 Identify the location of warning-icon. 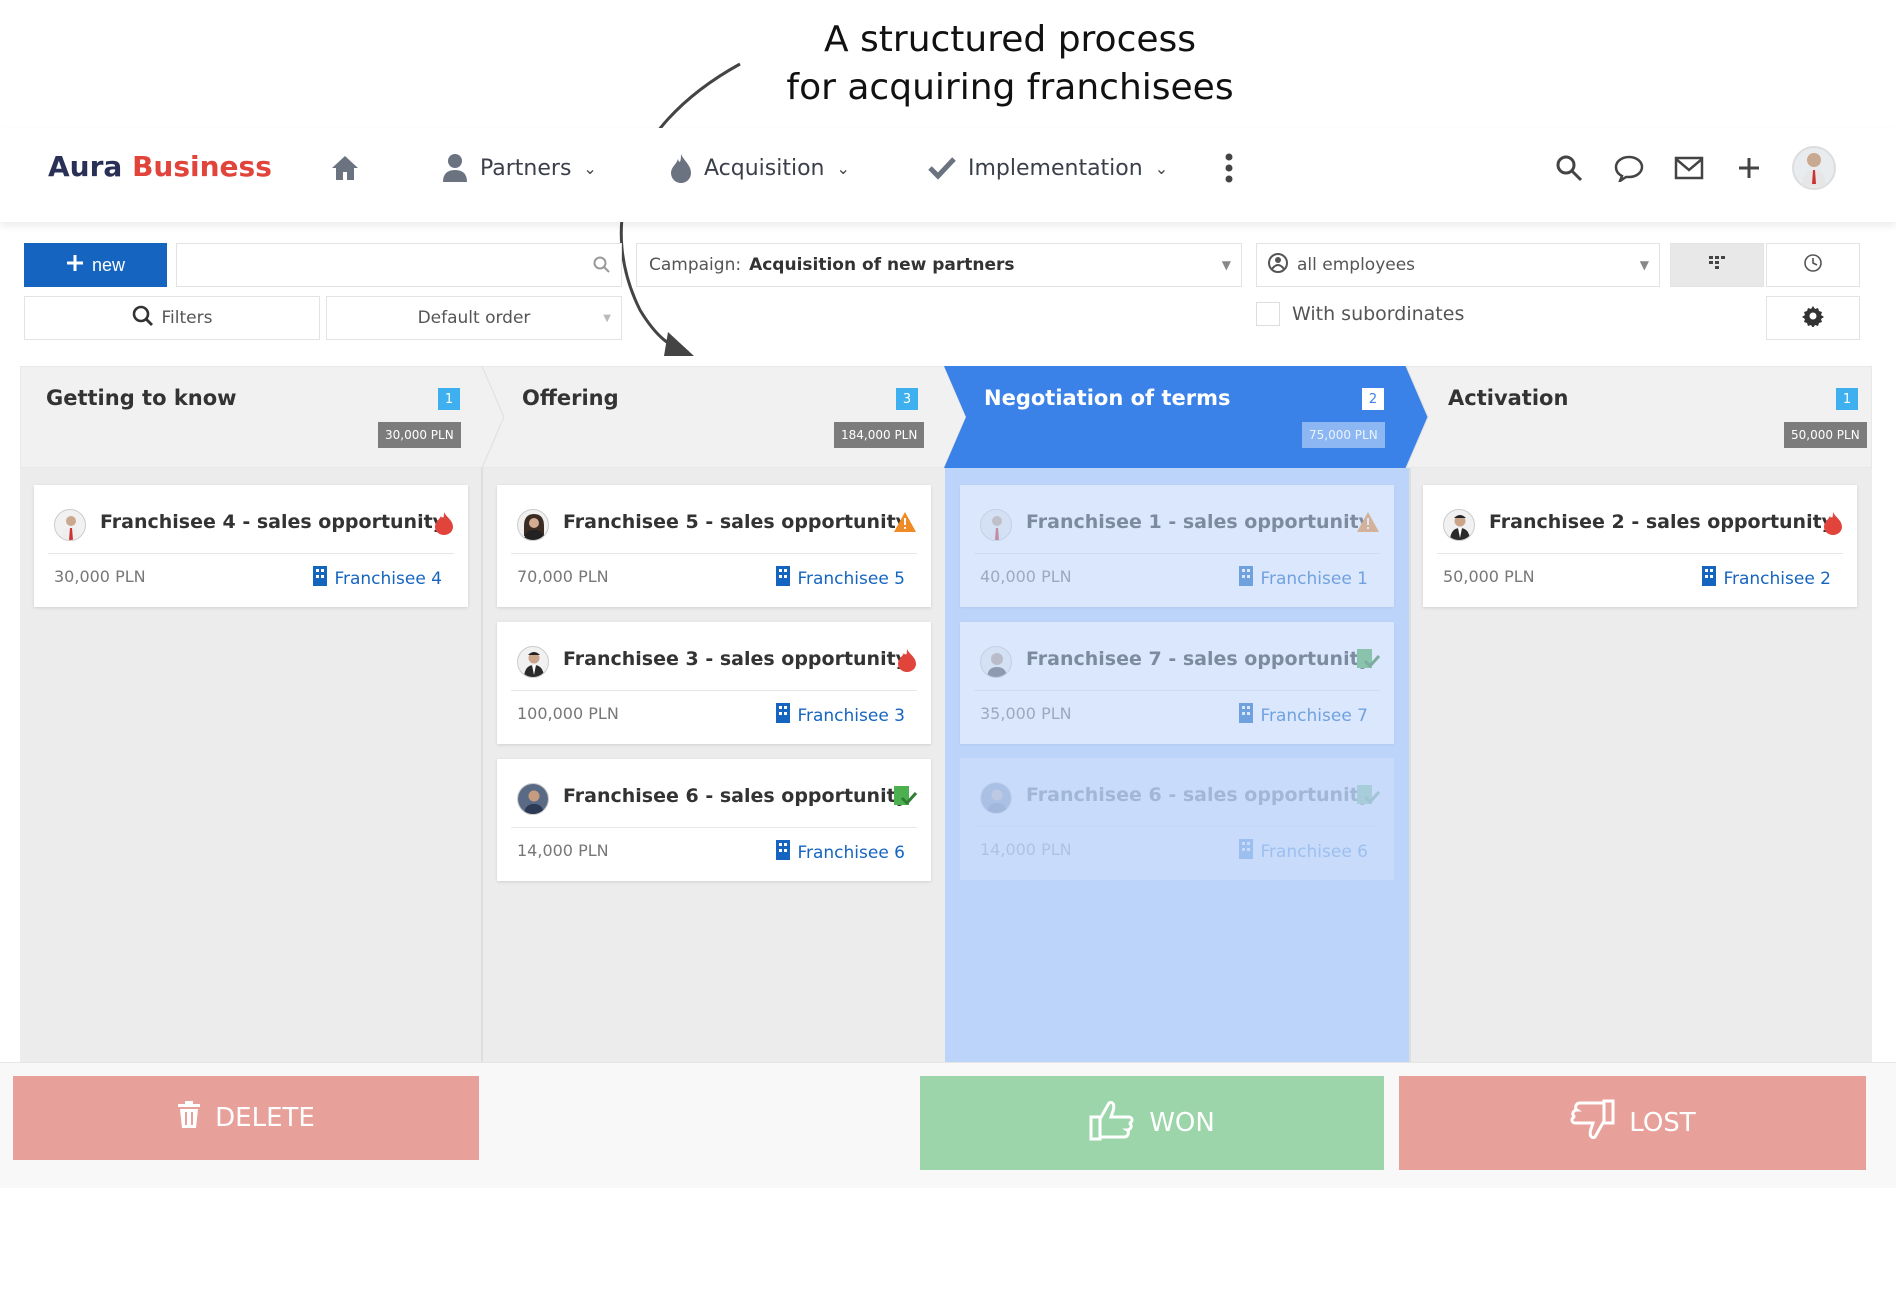
(1368, 524).